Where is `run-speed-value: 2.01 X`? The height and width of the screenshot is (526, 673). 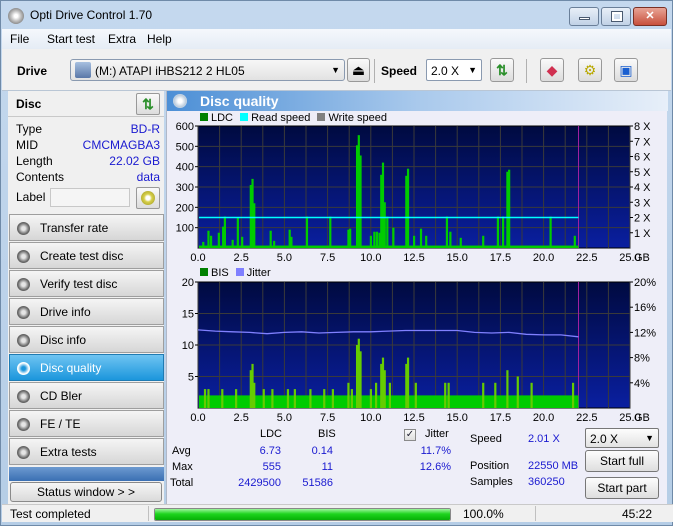 run-speed-value: 2.01 X is located at coordinates (544, 439).